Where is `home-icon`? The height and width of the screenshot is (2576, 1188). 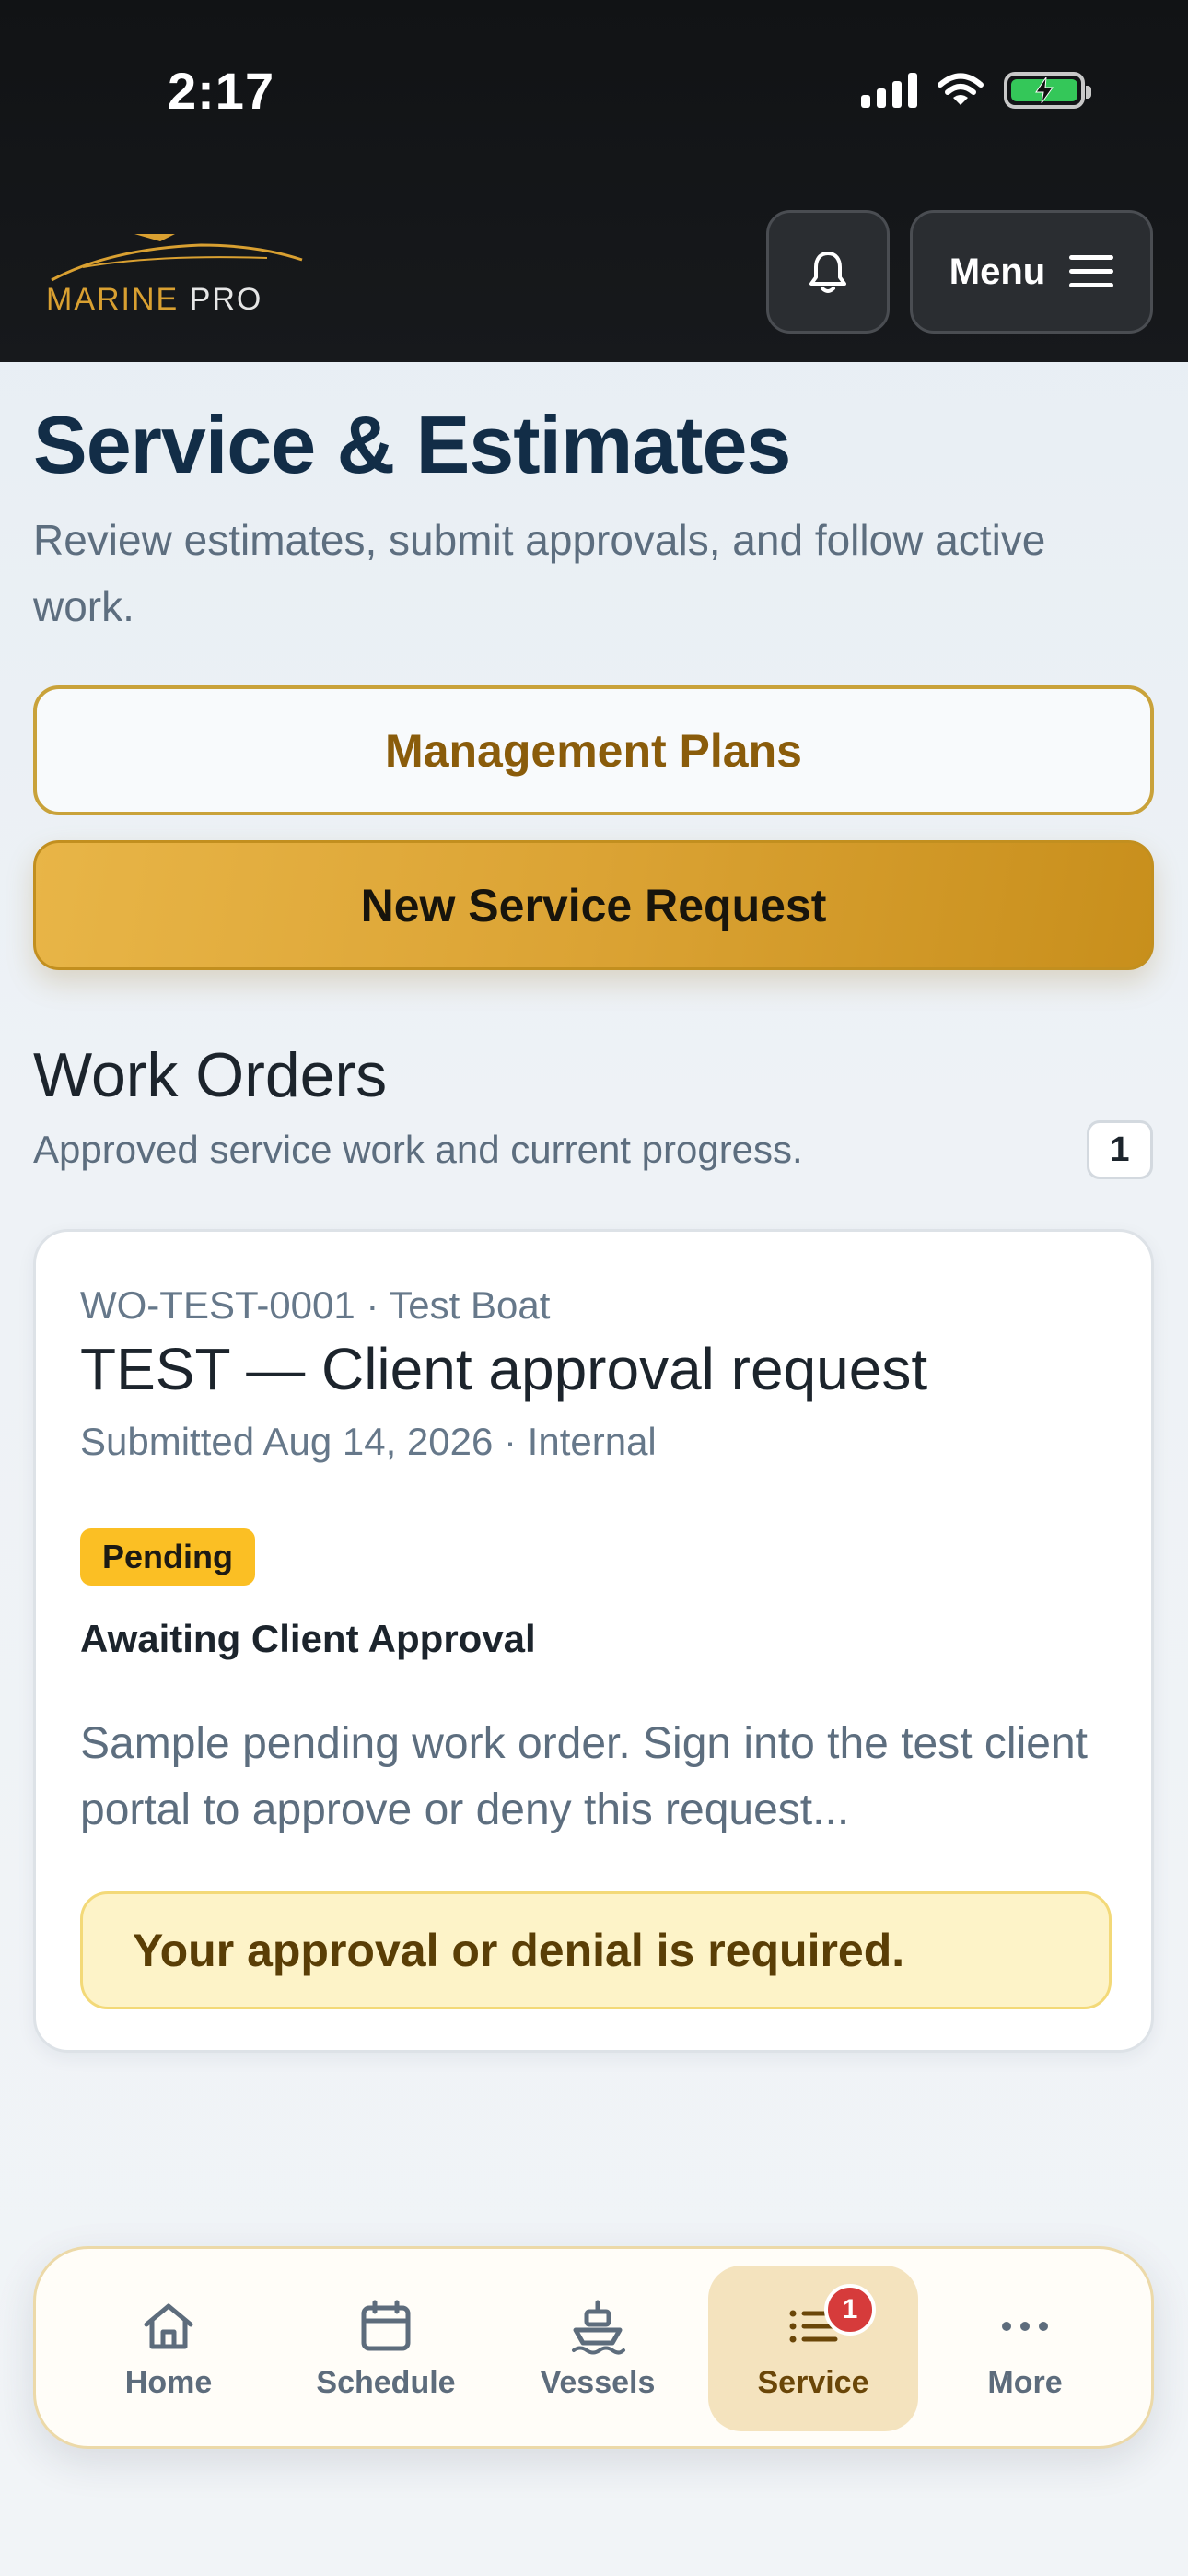
home-icon is located at coordinates (168, 2325).